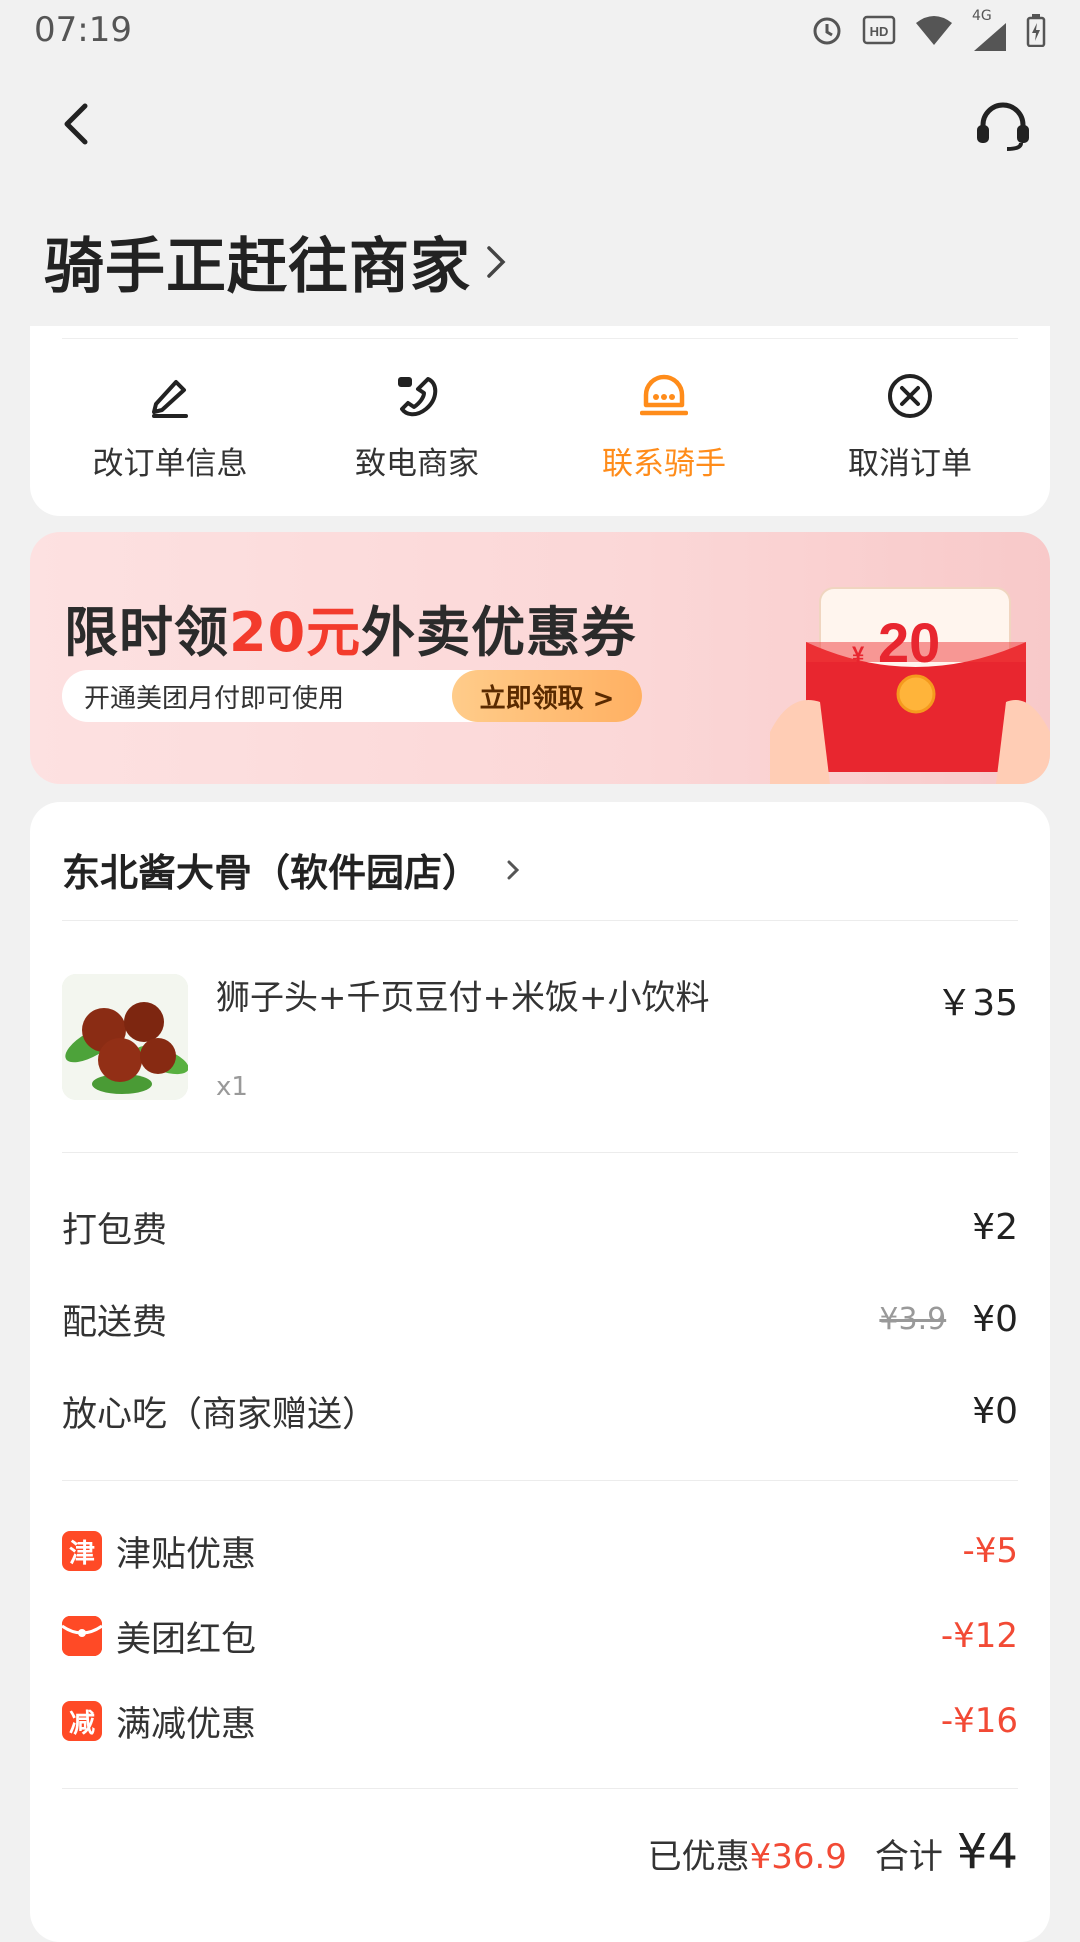 The height and width of the screenshot is (1942, 1080). Describe the element at coordinates (798, 1857) in the screenshot. I see `saved-value: ¥36.9` at that location.